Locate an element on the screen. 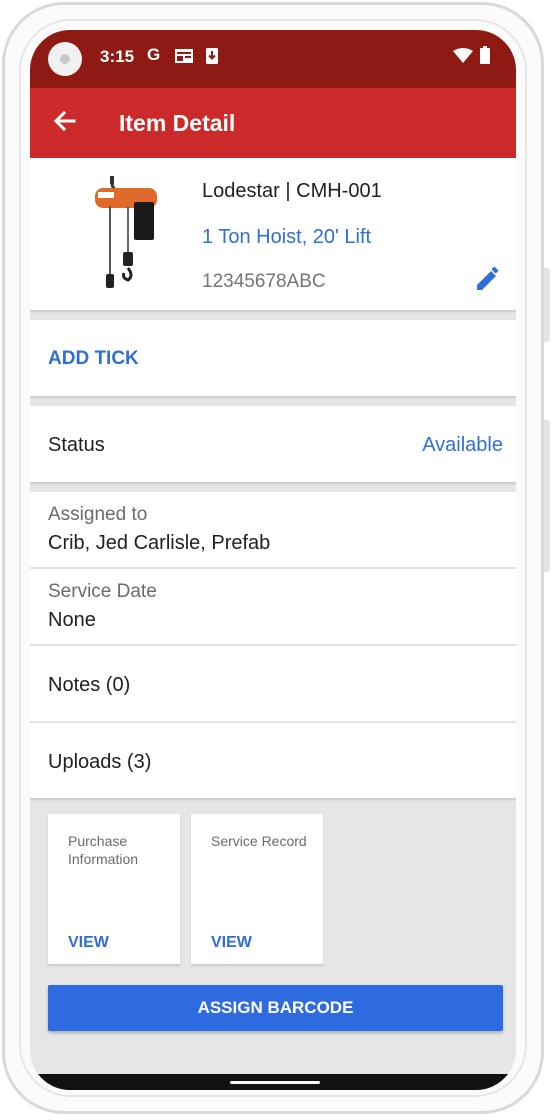  uploads-row: Uploads (3) is located at coordinates (99, 762).